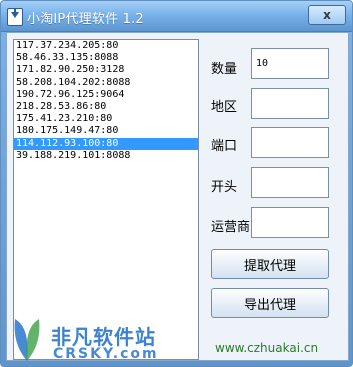  I want to click on prefix-input, so click(290, 182).